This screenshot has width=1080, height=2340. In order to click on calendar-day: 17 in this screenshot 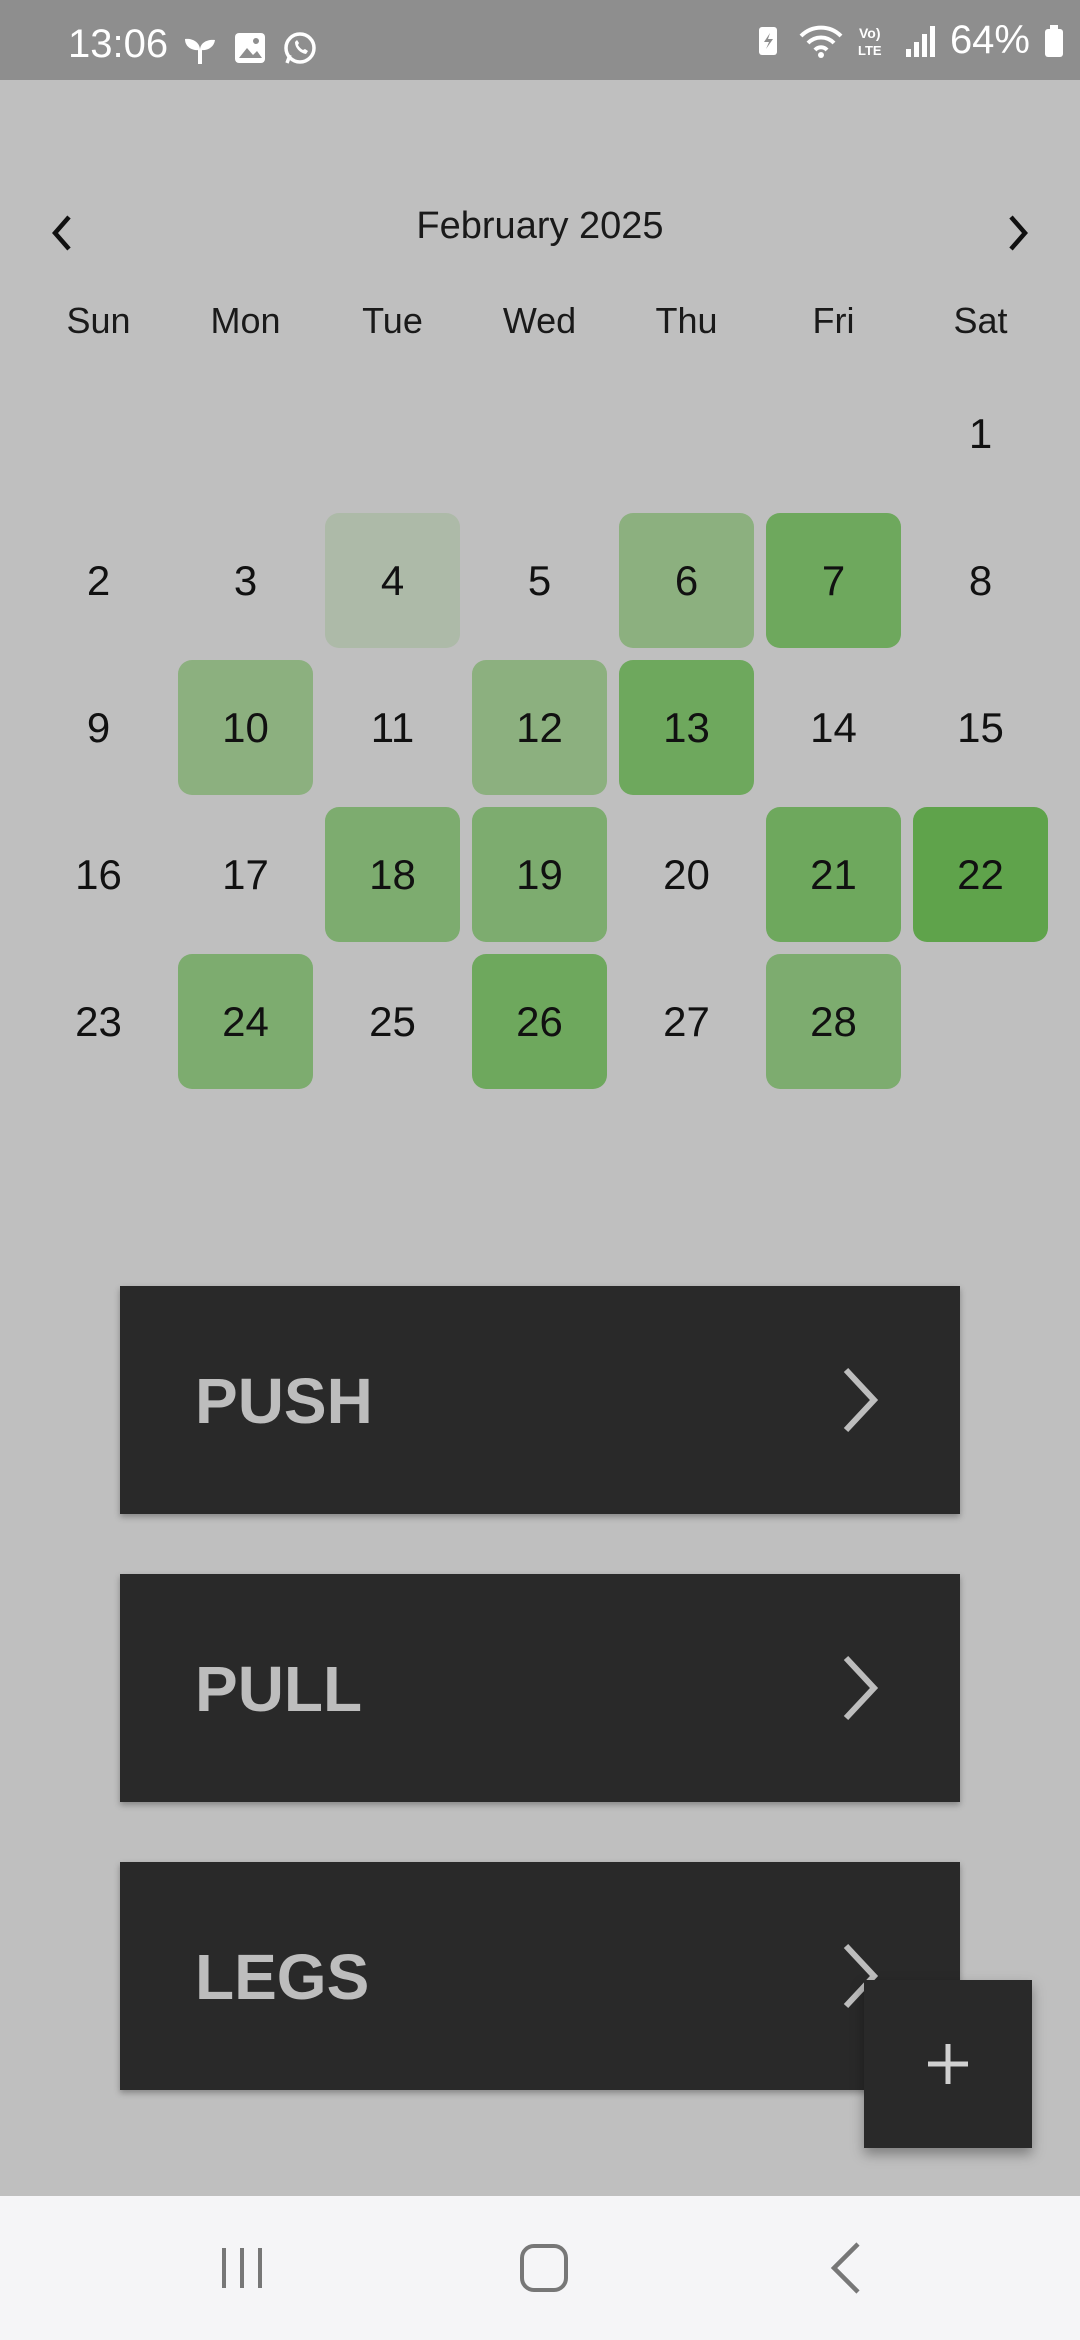, I will do `click(245, 874)`.